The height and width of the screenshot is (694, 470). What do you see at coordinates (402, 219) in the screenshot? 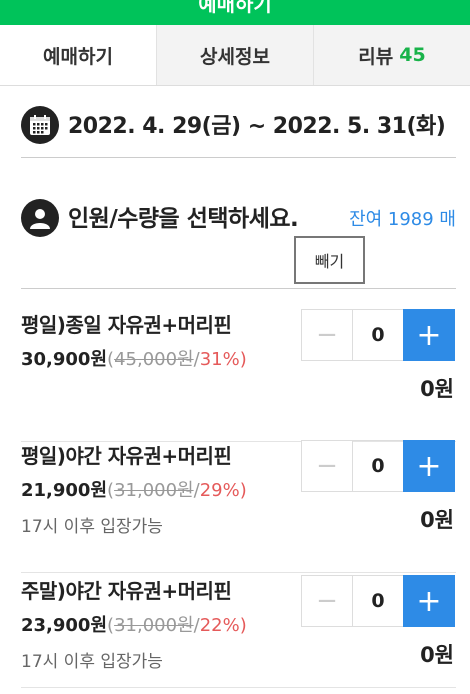
I see `remaining-count: 잔여 1989 매` at bounding box center [402, 219].